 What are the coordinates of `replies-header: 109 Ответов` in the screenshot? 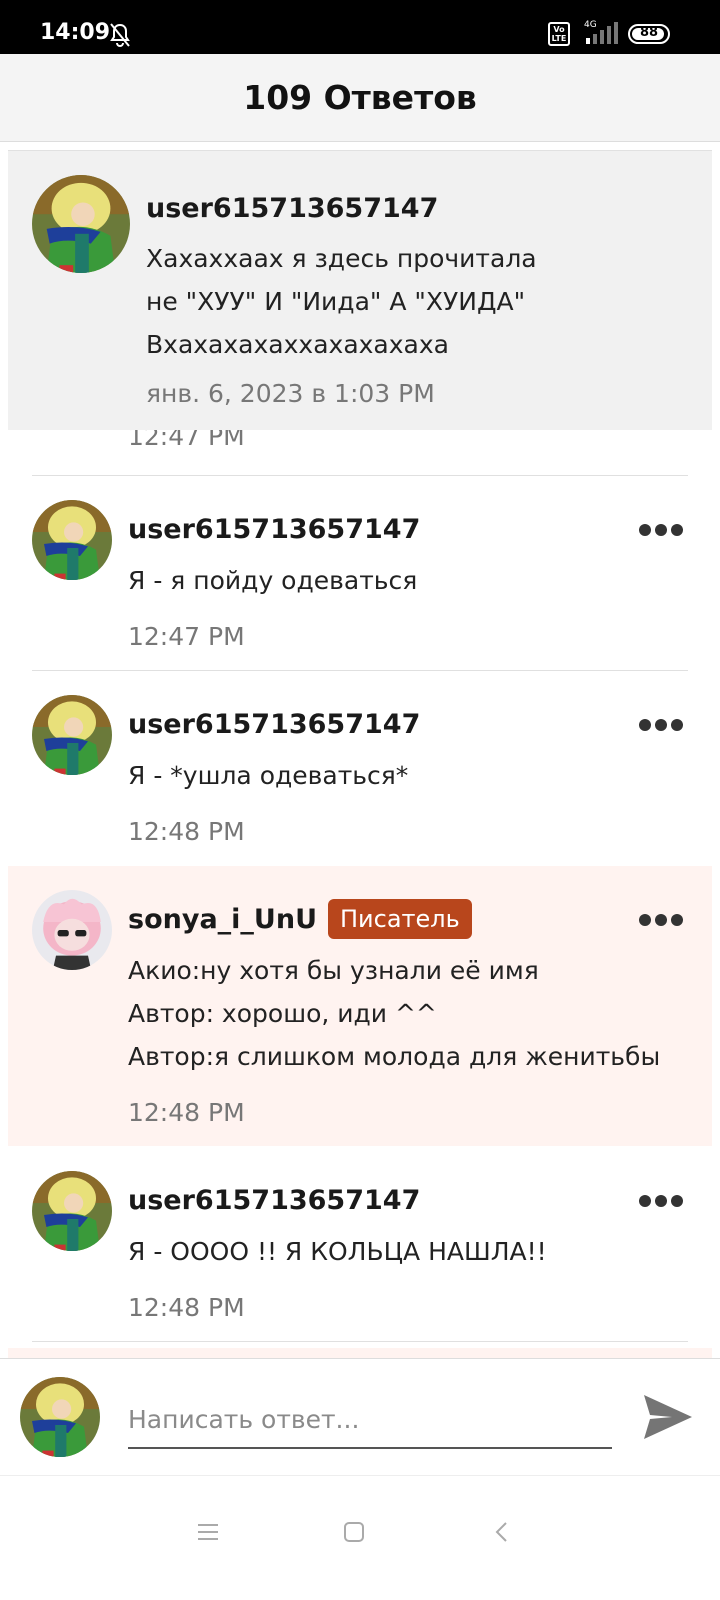 It's located at (360, 98).